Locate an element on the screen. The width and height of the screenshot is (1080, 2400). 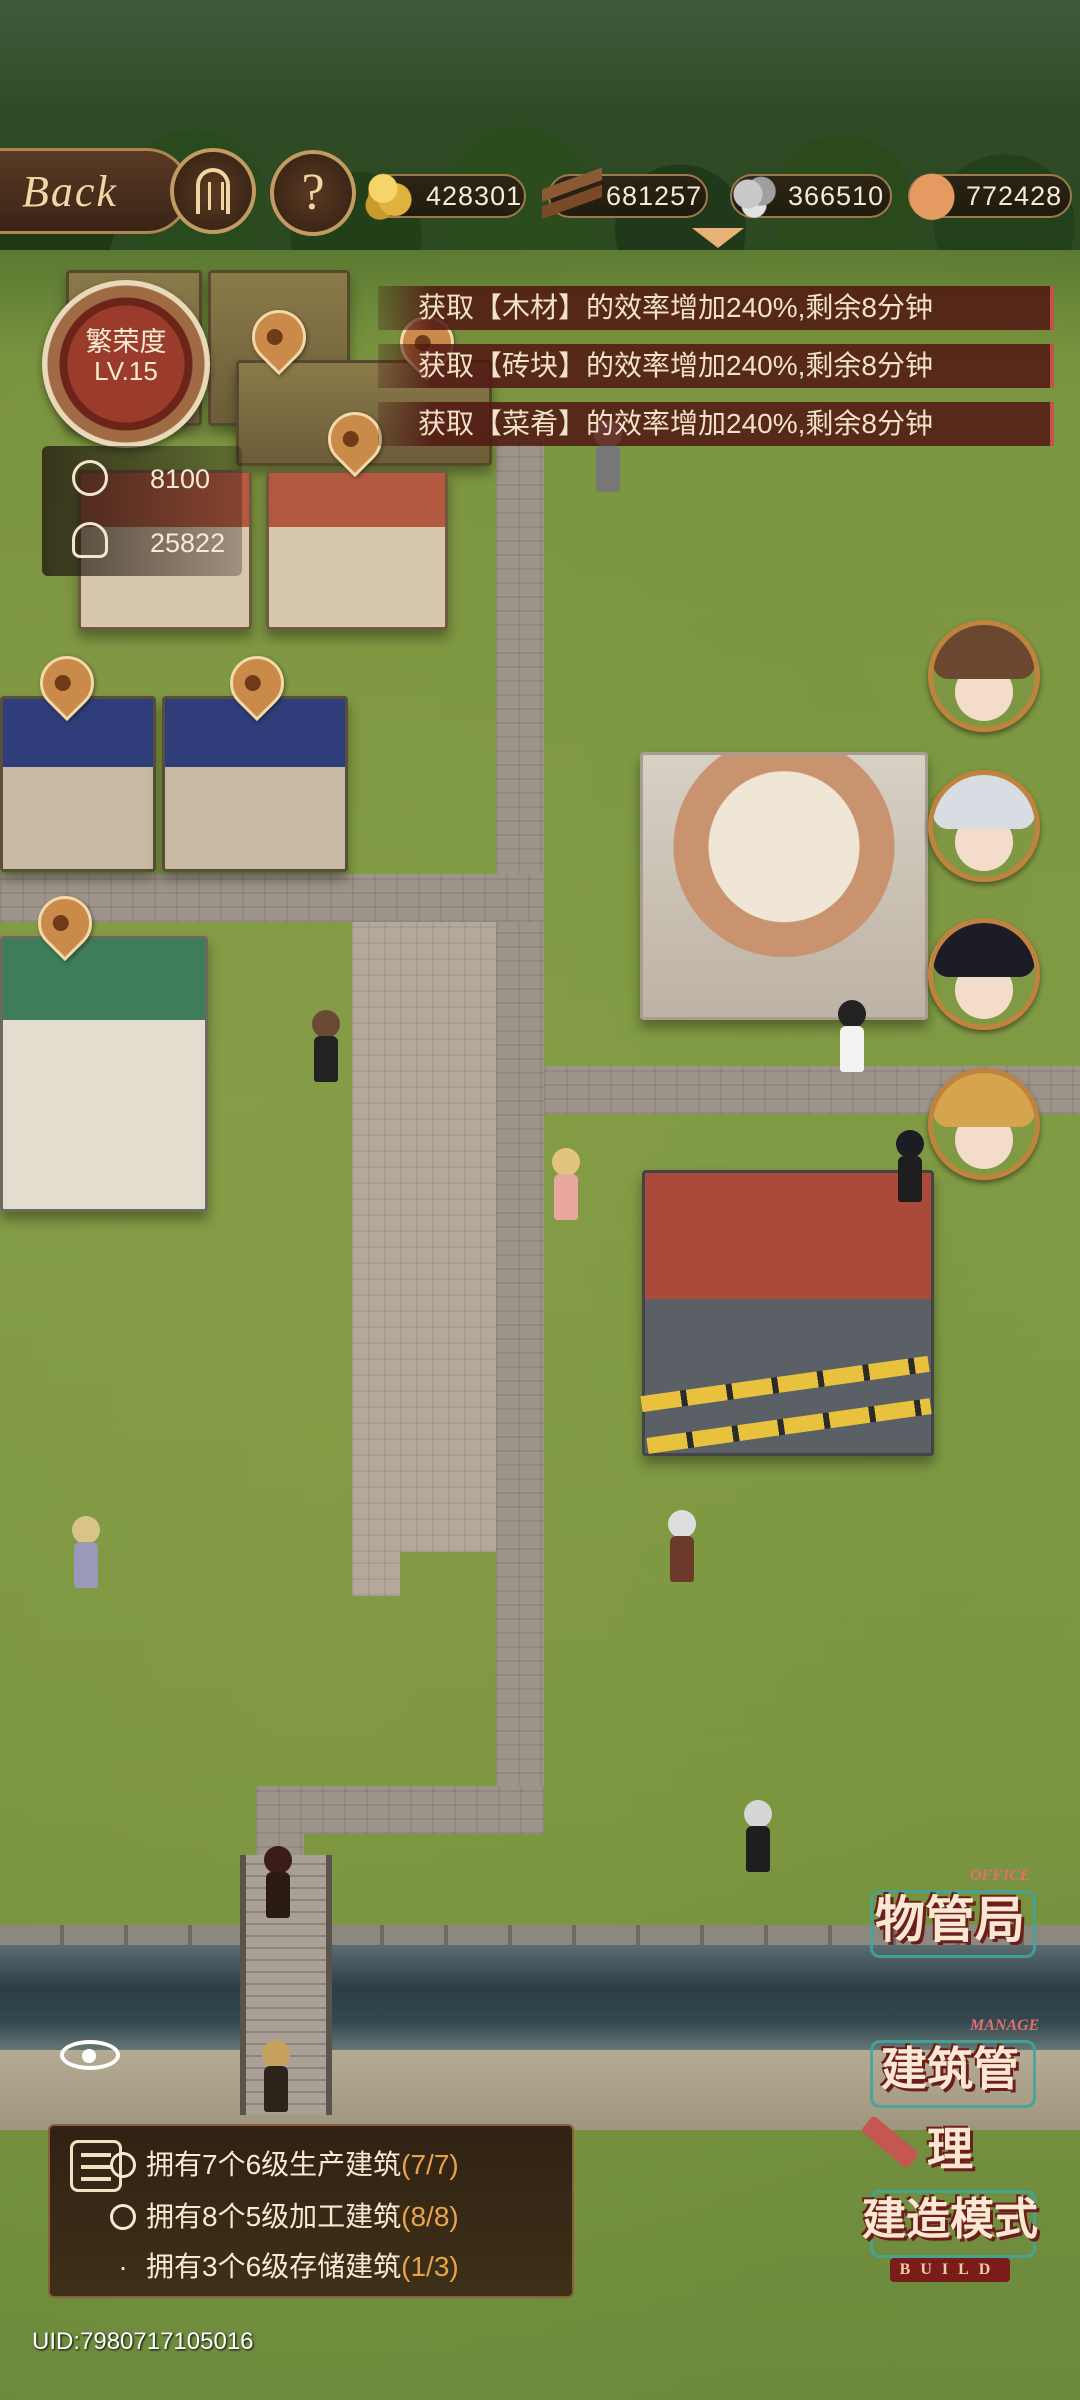
manage-sub-label: MANAGE is located at coordinates (1005, 2025).